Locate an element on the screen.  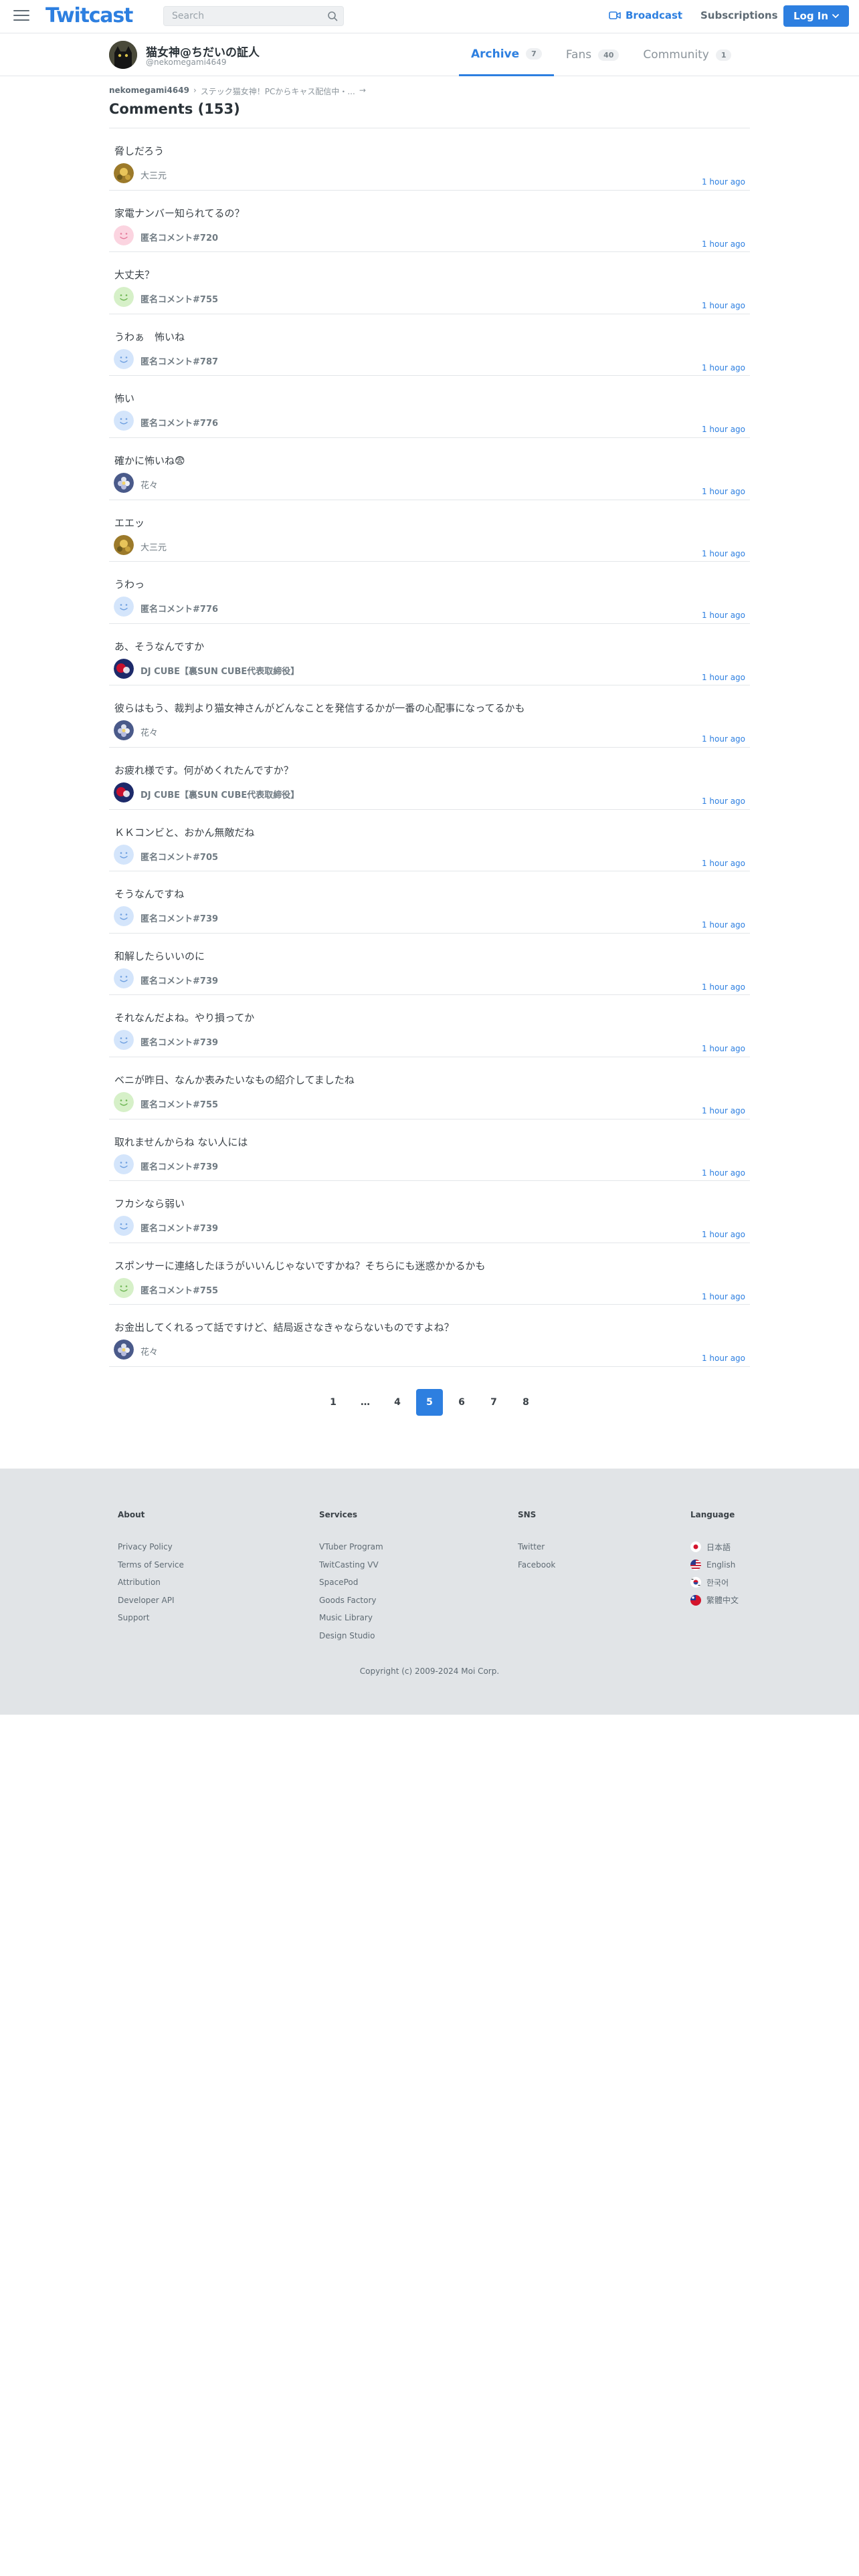
footer-link-twitcasting-vv: TwitCasting VV is located at coordinates (351, 1565).